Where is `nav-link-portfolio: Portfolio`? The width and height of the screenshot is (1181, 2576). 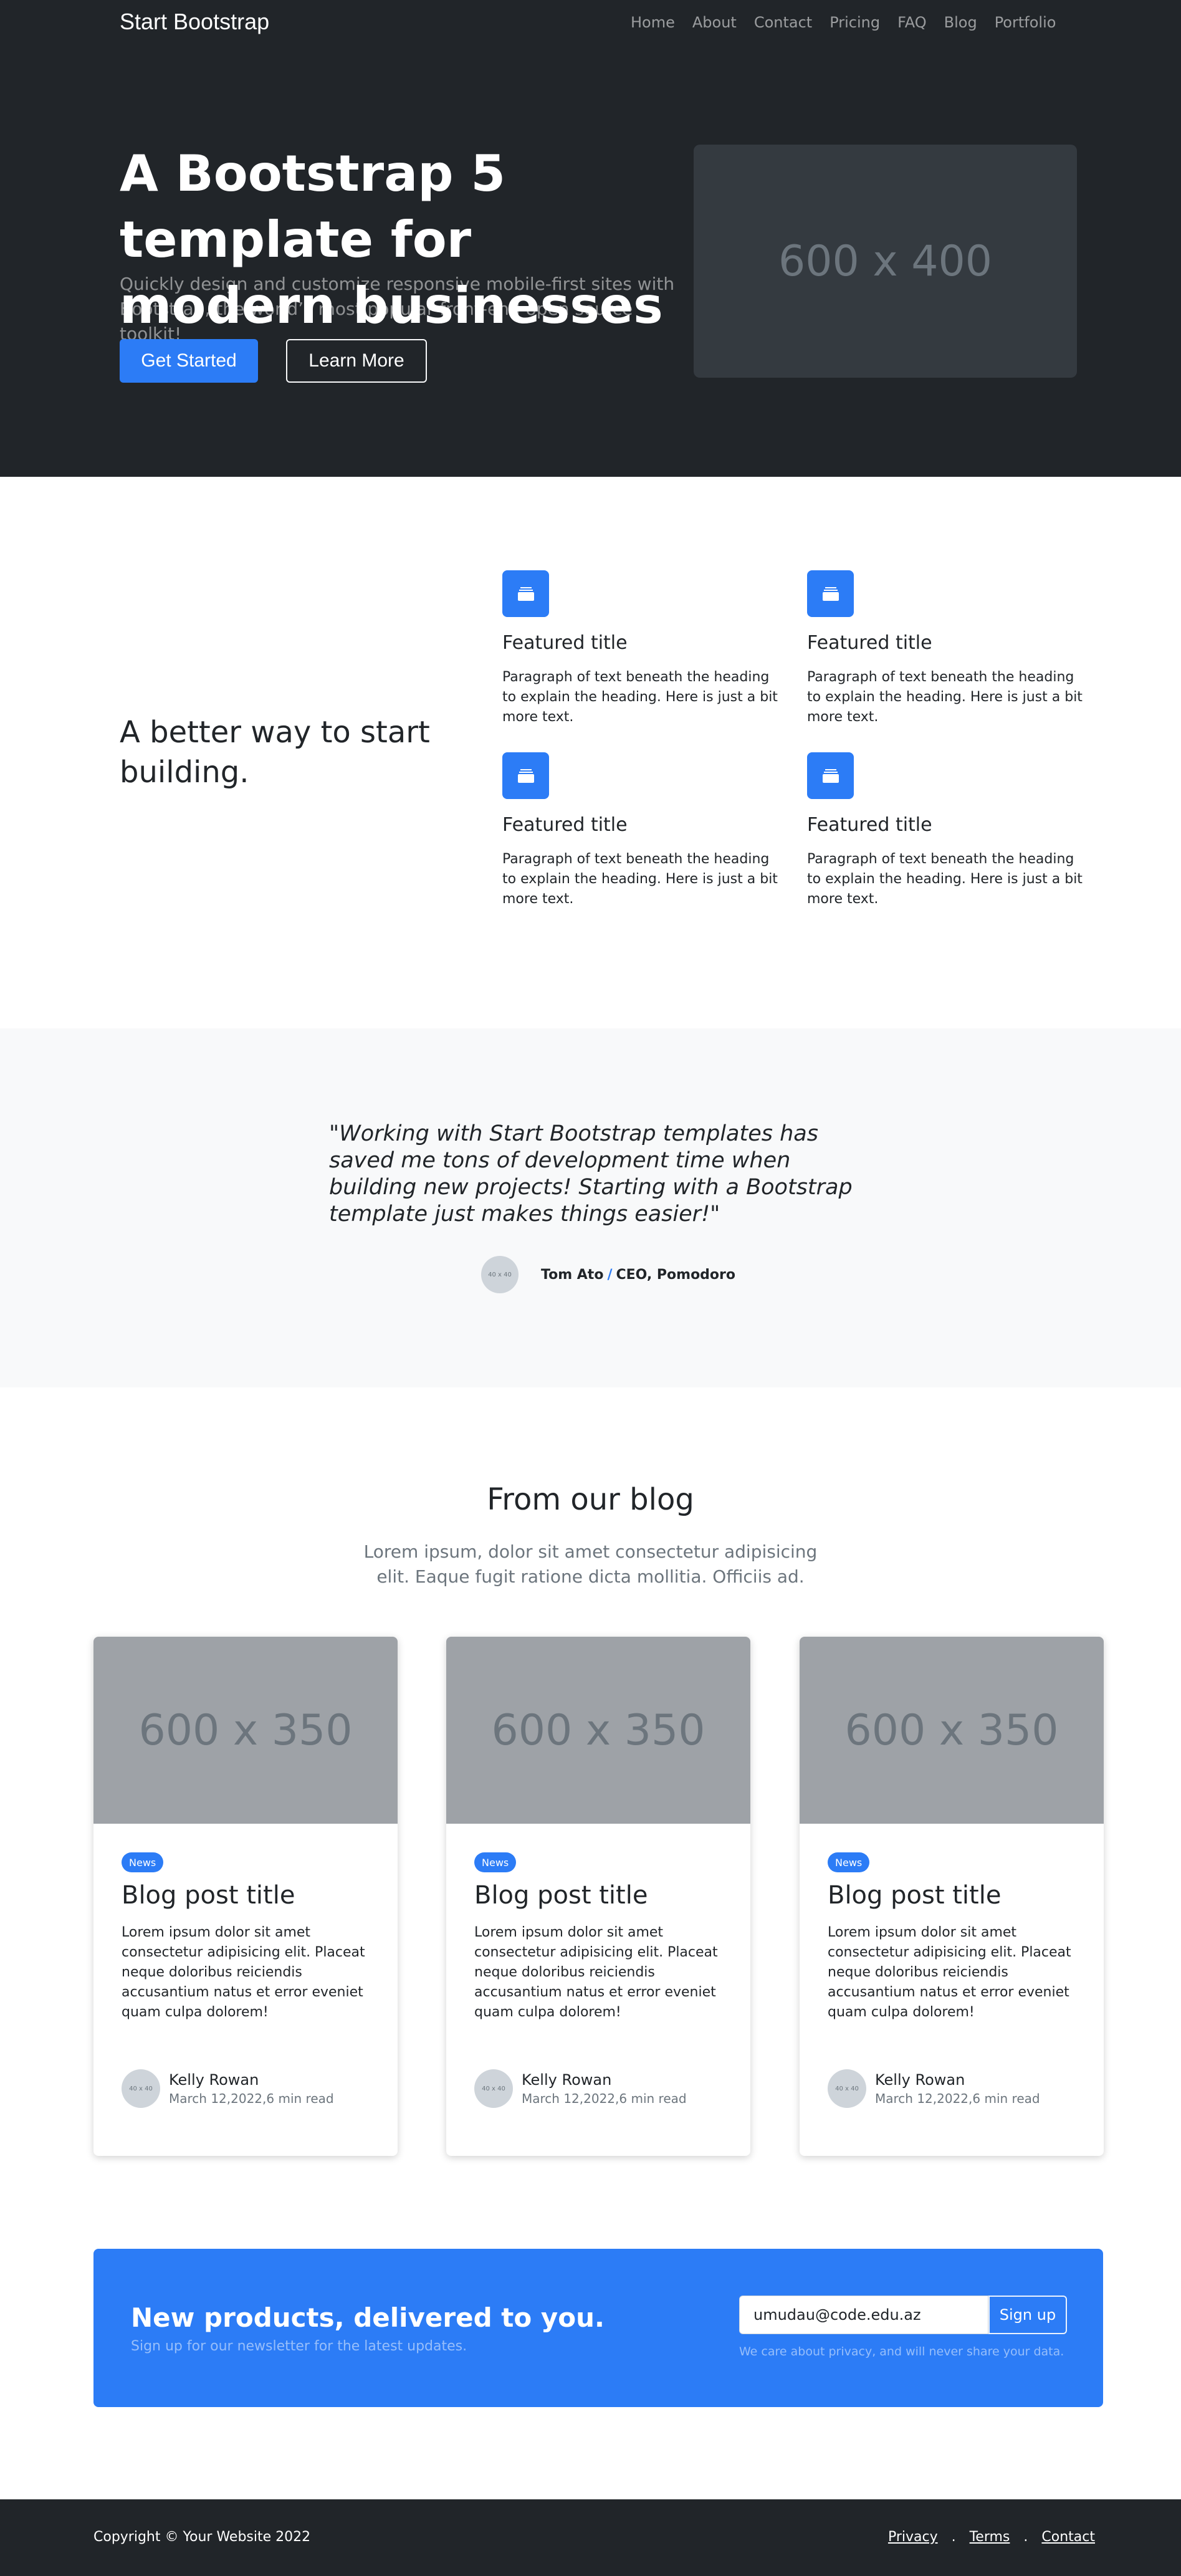 nav-link-portfolio: Portfolio is located at coordinates (1025, 22).